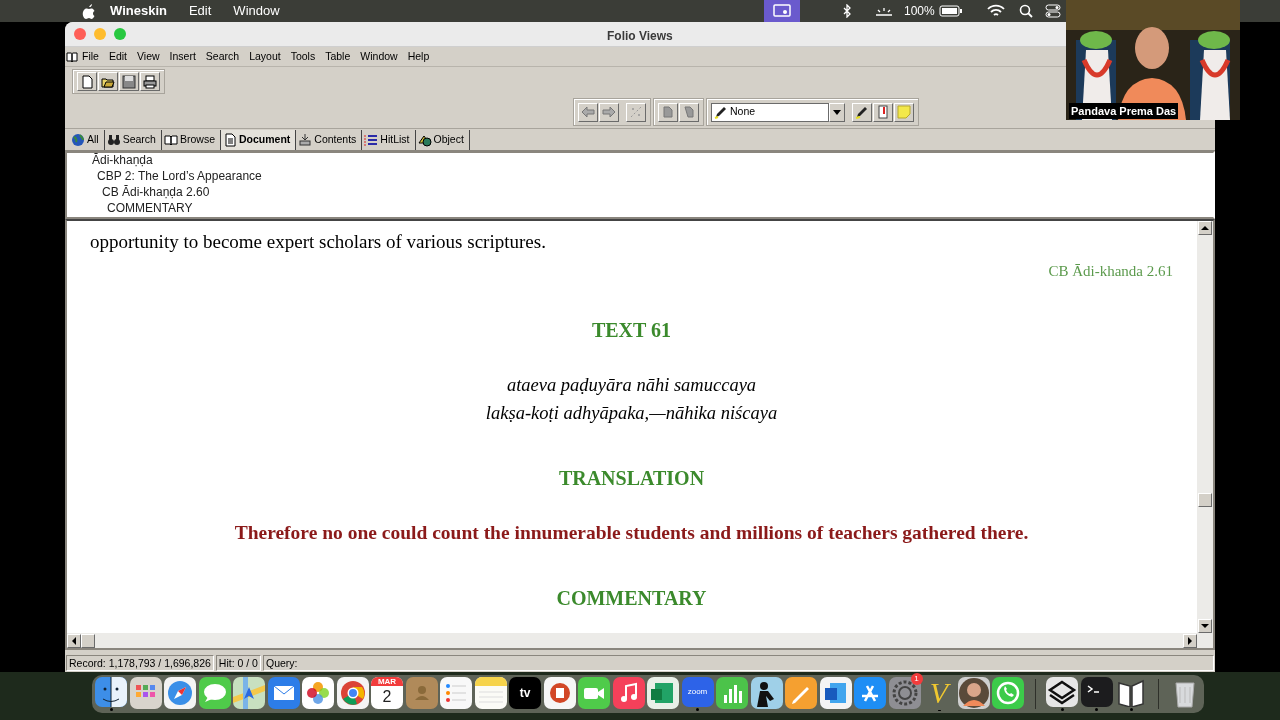 This screenshot has height=720, width=1280. I want to click on menu-item: File, so click(90, 56).